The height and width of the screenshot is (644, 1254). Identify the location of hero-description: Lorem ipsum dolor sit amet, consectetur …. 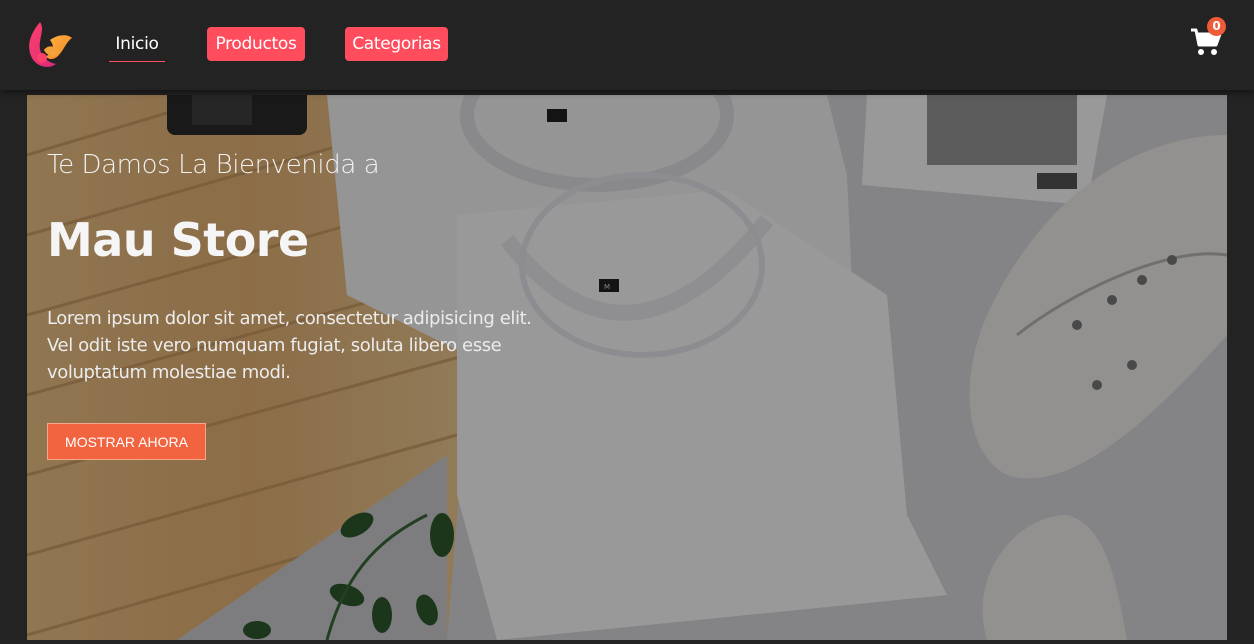
(289, 345).